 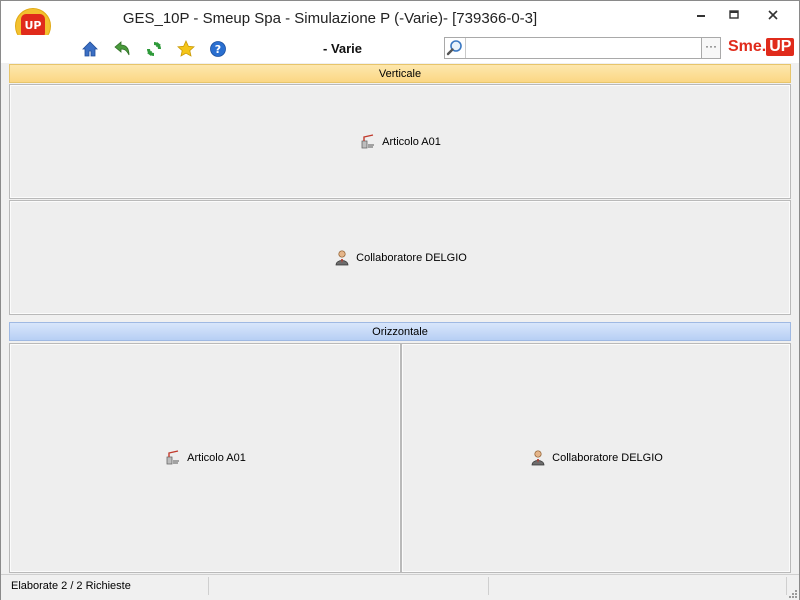 I want to click on favorite-button, so click(x=186, y=49).